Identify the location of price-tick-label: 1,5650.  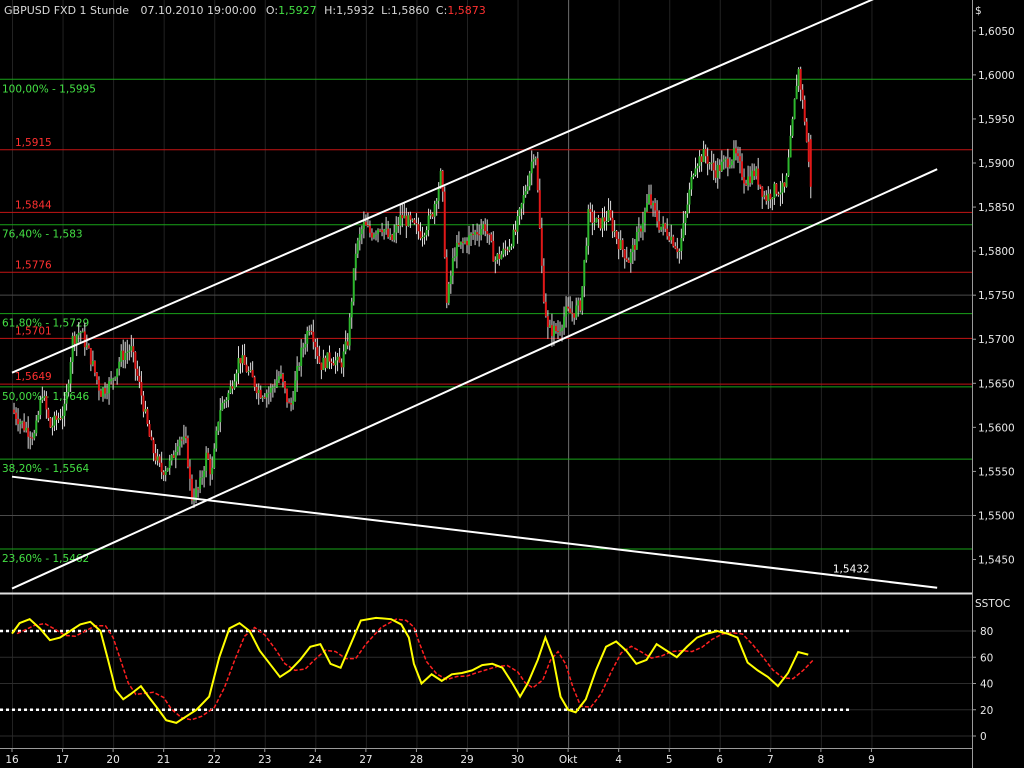
(996, 384).